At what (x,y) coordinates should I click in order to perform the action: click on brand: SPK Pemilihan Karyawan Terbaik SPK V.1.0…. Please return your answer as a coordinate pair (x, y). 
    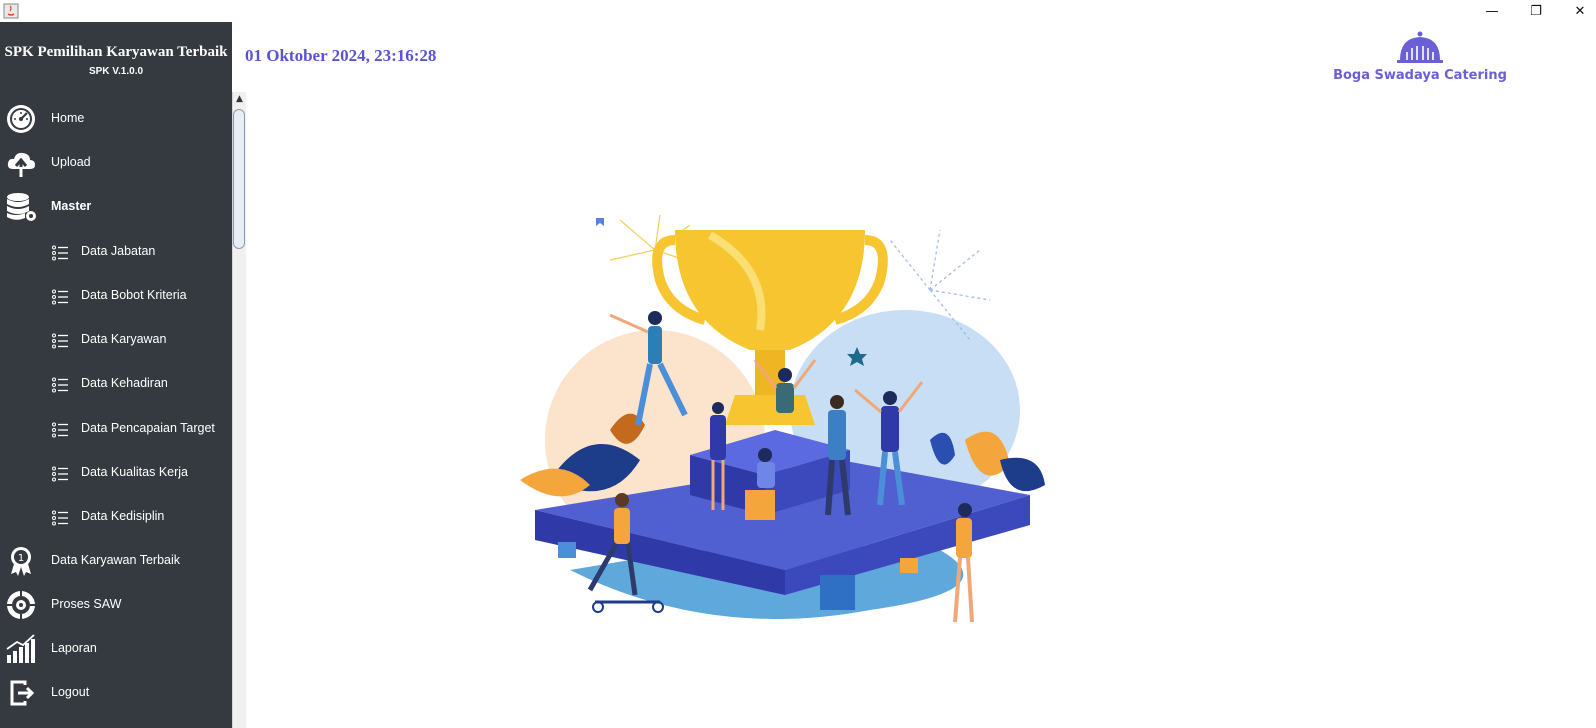
    Looking at the image, I should click on (116, 60).